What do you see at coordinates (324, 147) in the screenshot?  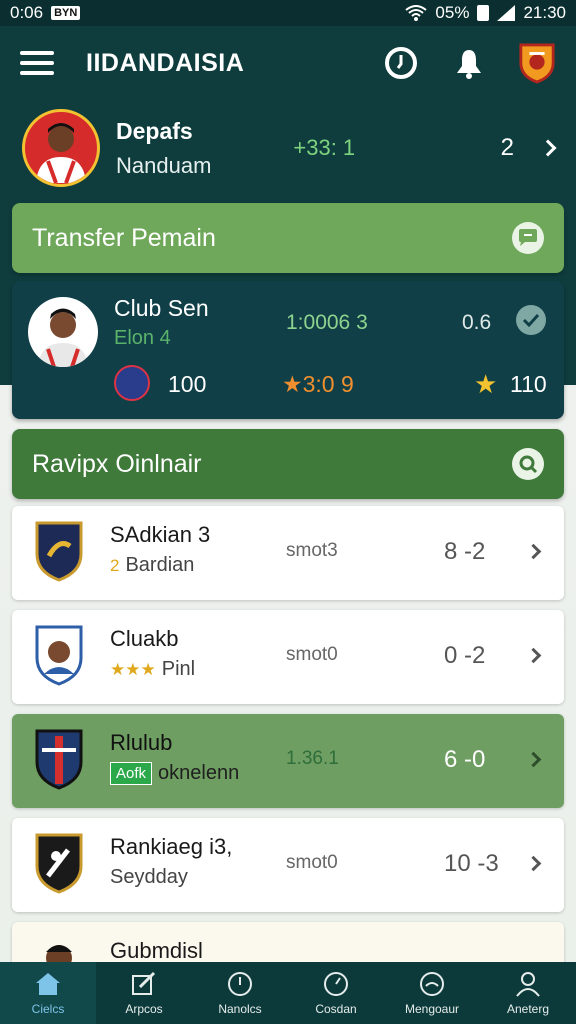 I see `profile-score: +33: 1` at bounding box center [324, 147].